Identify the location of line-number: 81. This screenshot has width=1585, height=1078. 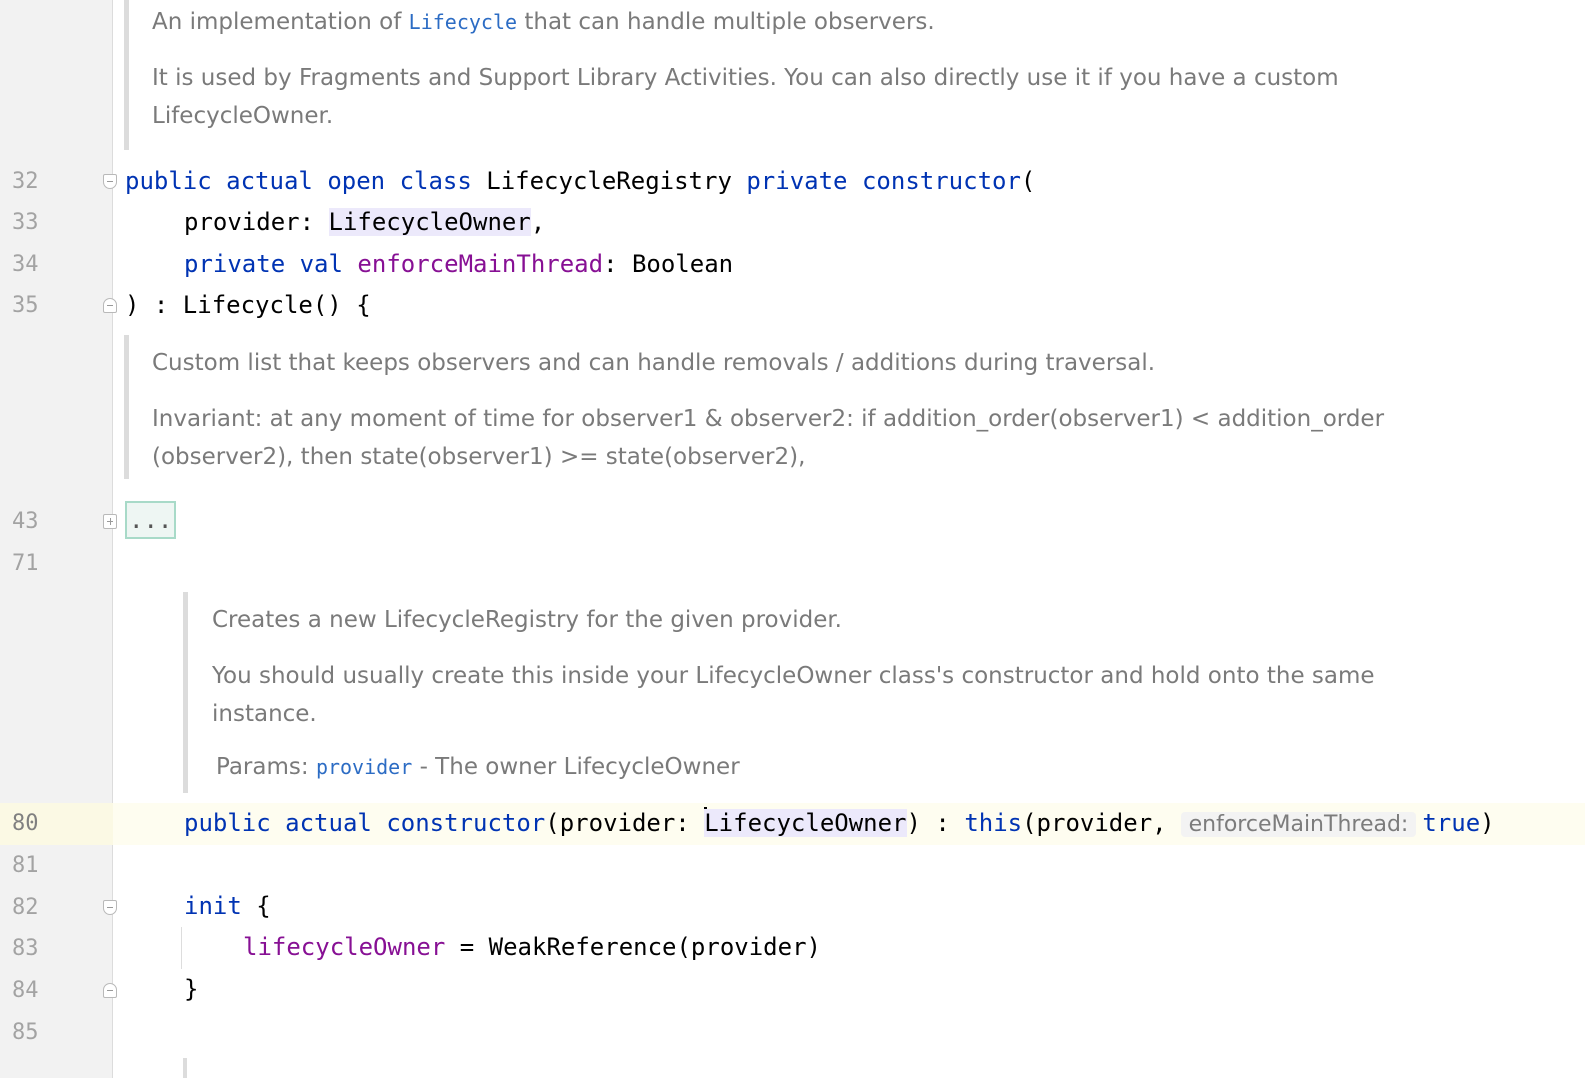
(25, 865).